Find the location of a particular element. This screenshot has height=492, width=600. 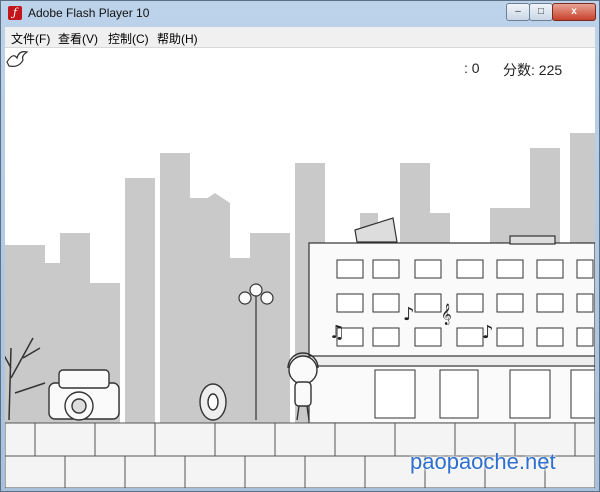

maximize-button: □ is located at coordinates (541, 12).